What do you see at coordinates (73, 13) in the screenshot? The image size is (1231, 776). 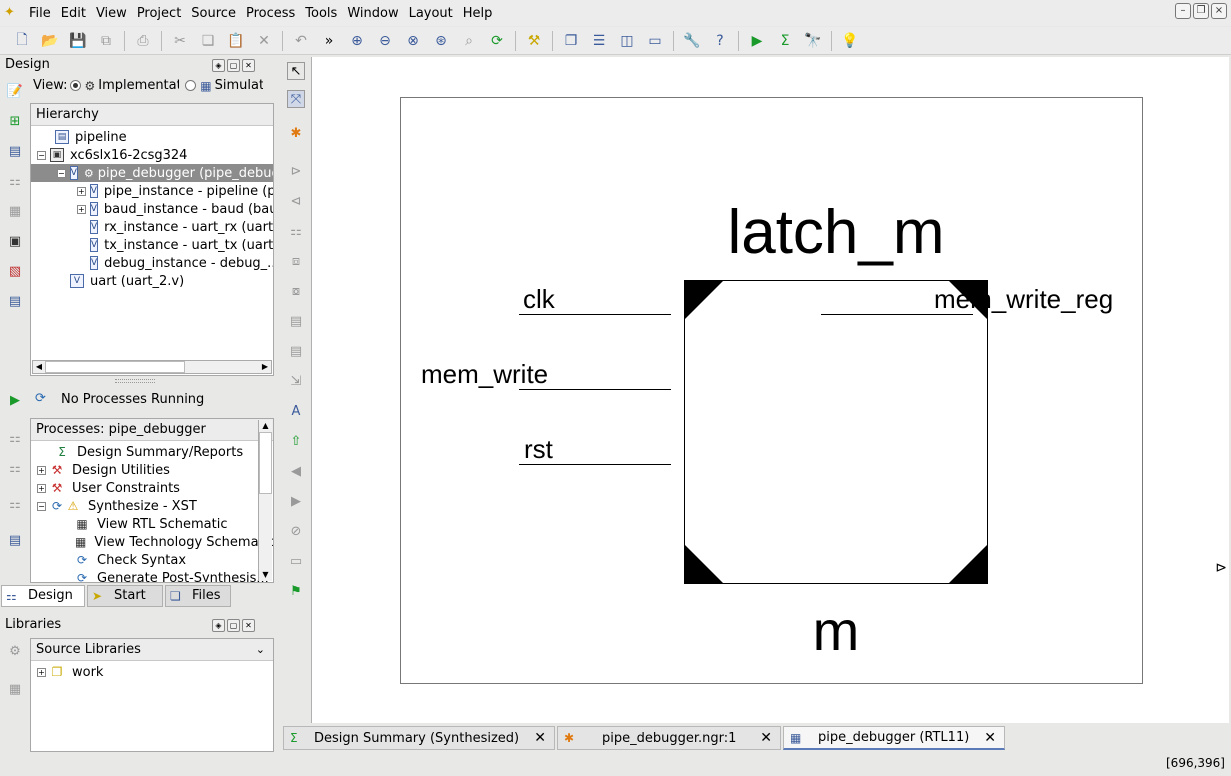 I see `menu-edit: Edit` at bounding box center [73, 13].